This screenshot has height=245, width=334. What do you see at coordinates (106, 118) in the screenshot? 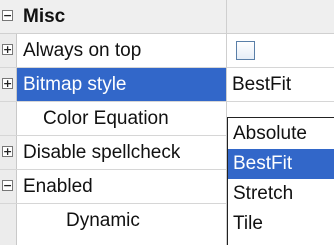
I see `property-label: Color Equation` at bounding box center [106, 118].